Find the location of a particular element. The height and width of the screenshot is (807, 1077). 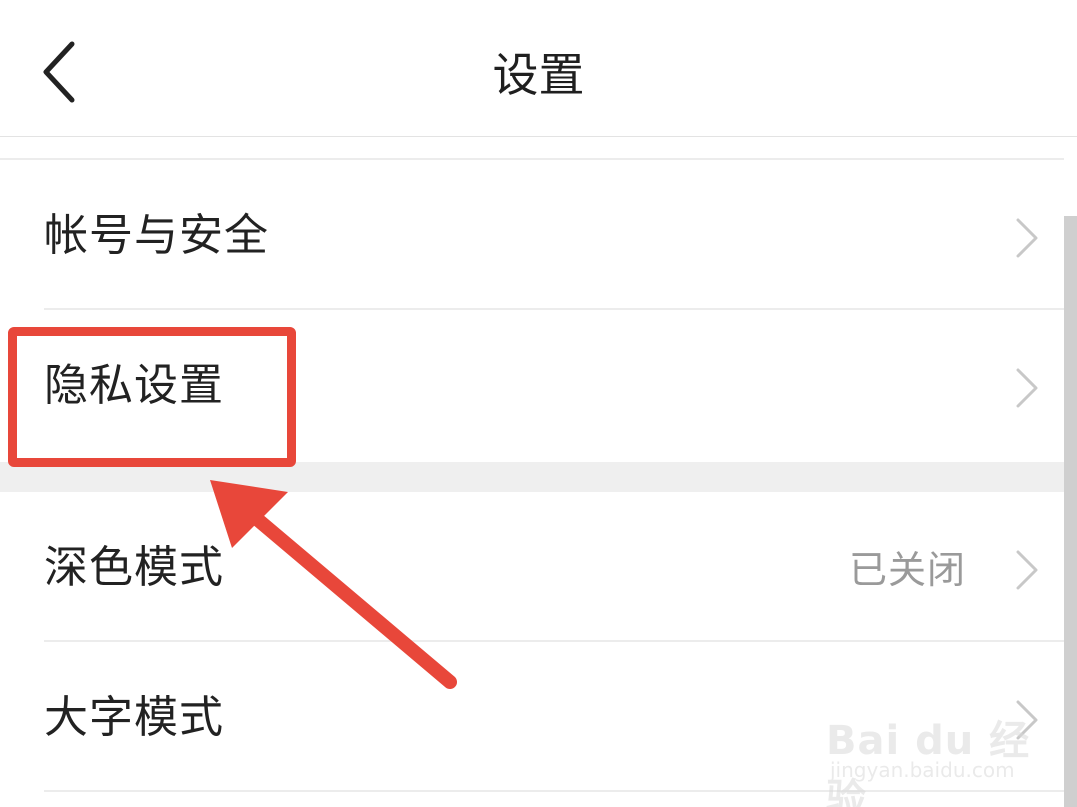

settings-item-label: 大字模式 is located at coordinates (134, 717).